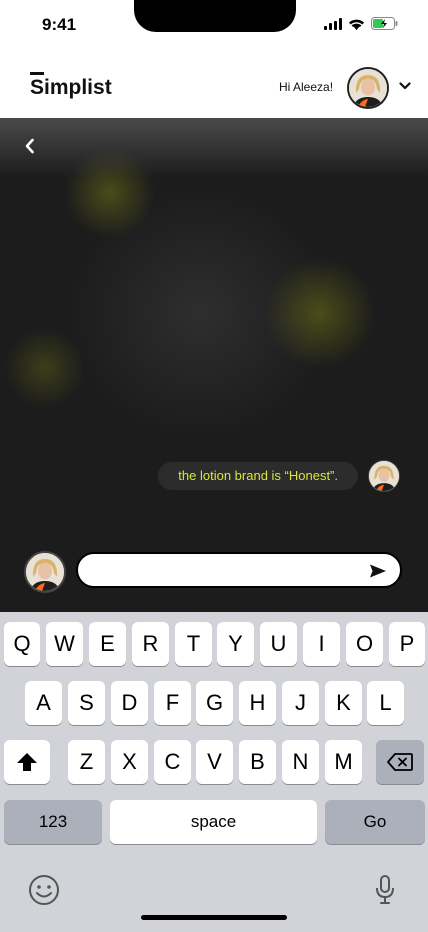 Image resolution: width=428 pixels, height=932 pixels. I want to click on notch, so click(215, 16).